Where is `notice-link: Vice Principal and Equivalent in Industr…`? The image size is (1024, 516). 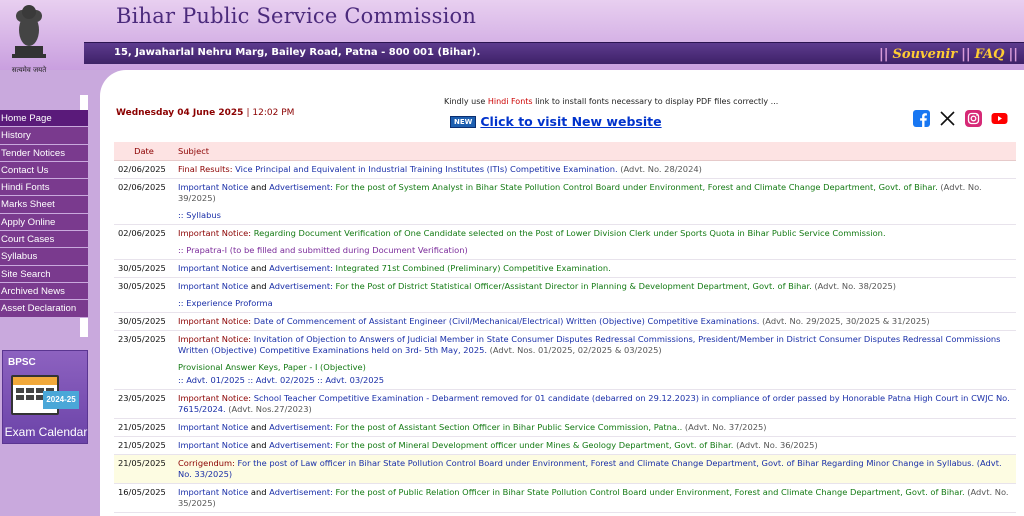 notice-link: Vice Principal and Equivalent in Industr… is located at coordinates (425, 169).